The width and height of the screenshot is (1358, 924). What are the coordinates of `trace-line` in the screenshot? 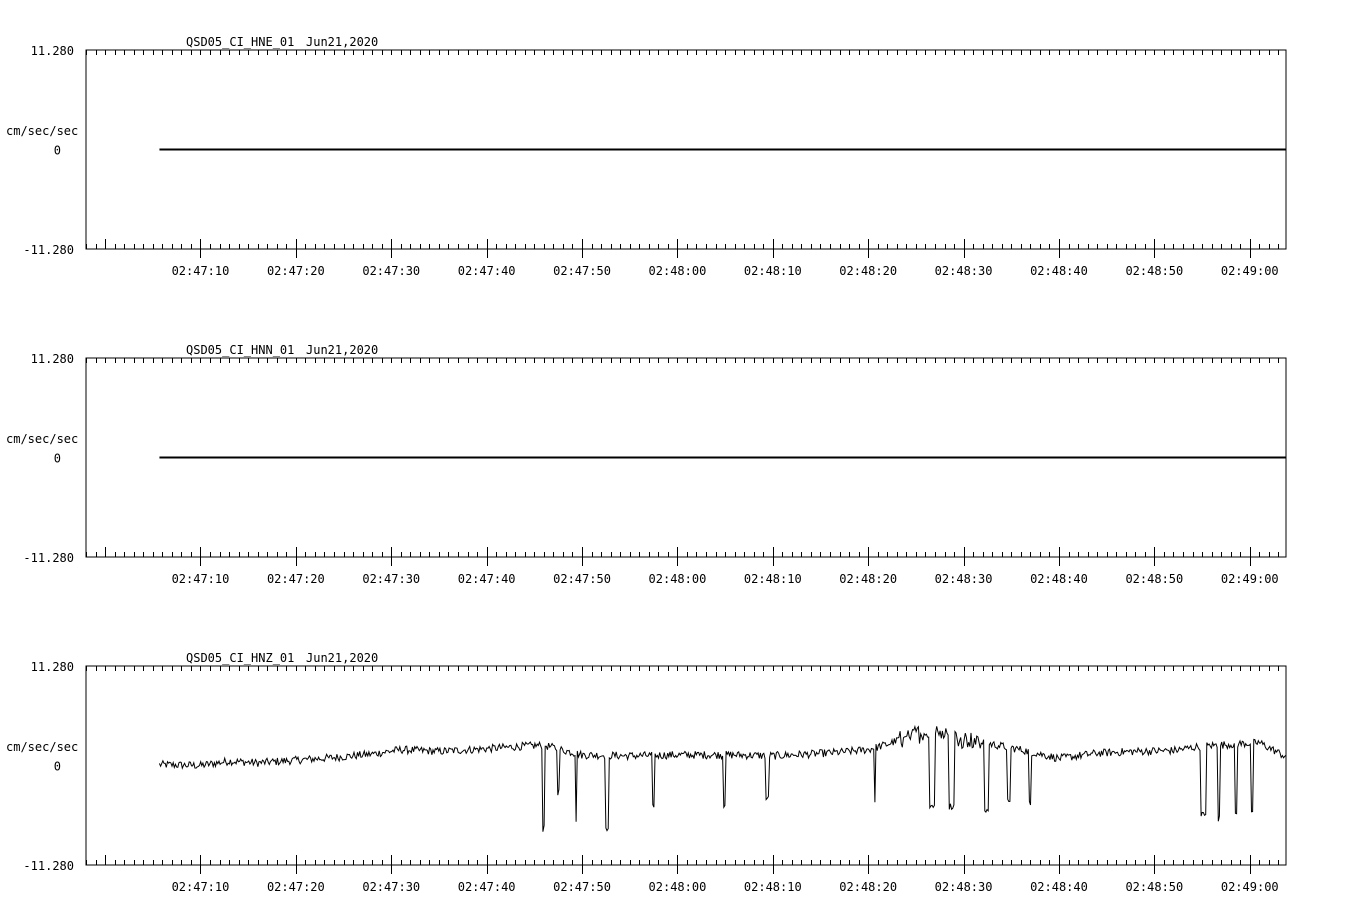 It's located at (722, 778).